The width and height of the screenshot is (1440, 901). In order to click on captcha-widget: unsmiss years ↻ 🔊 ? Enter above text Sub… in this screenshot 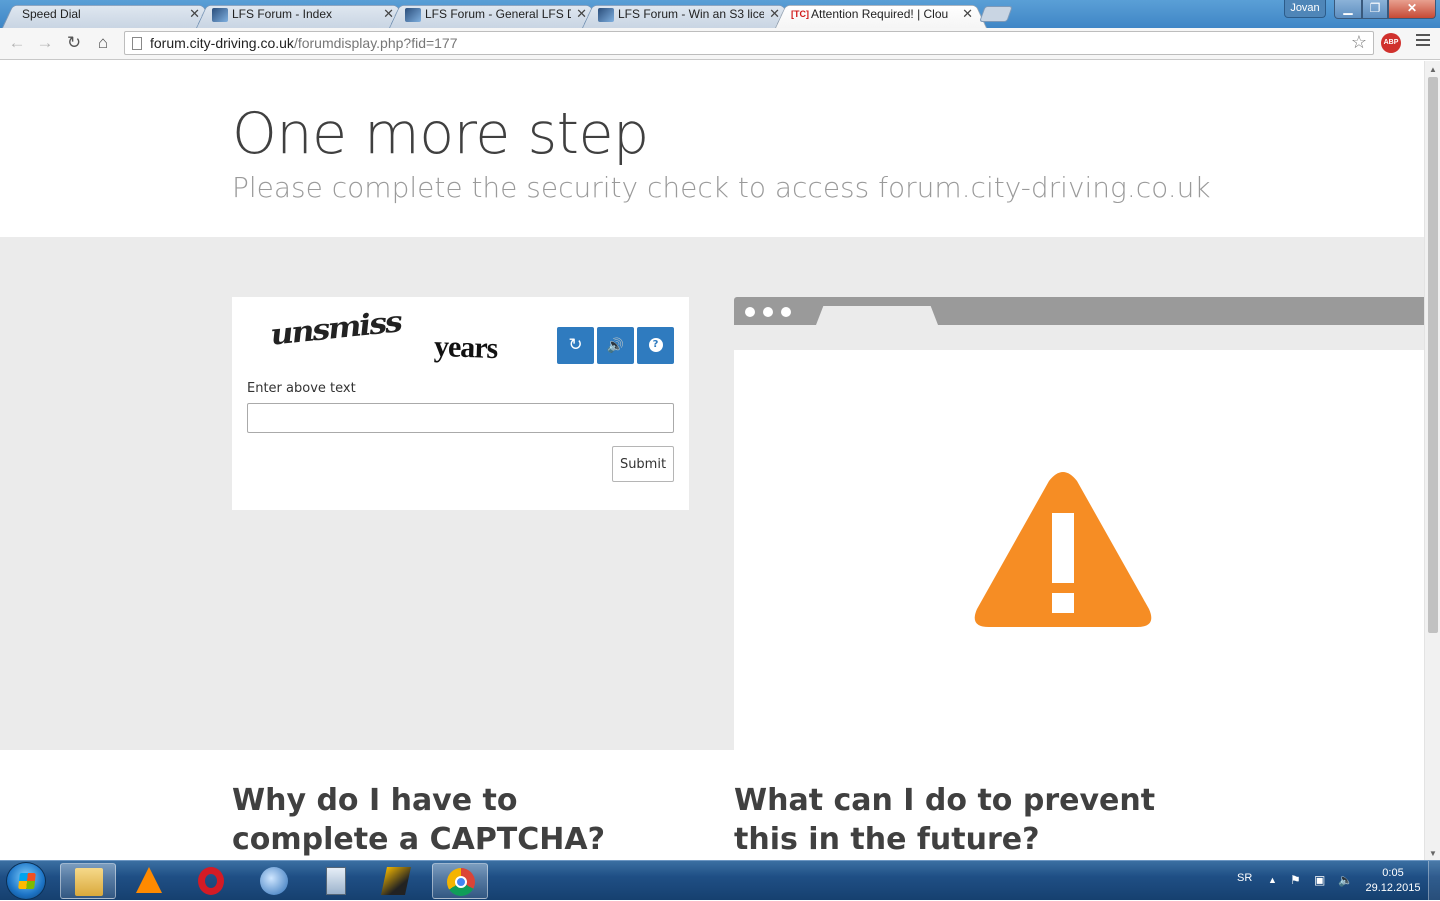, I will do `click(460, 403)`.